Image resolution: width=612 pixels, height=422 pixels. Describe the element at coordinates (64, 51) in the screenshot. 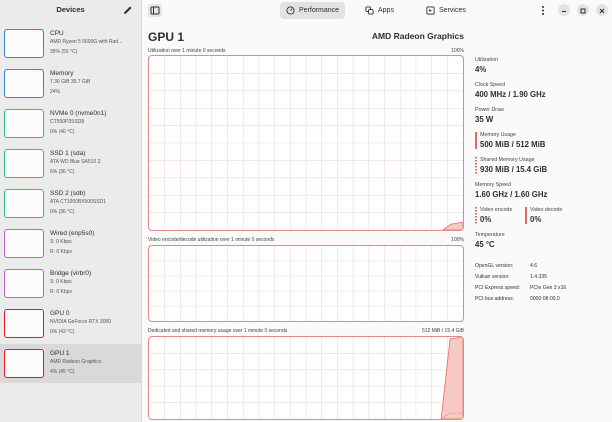

I see `device-status: 35% (55 °C)` at that location.